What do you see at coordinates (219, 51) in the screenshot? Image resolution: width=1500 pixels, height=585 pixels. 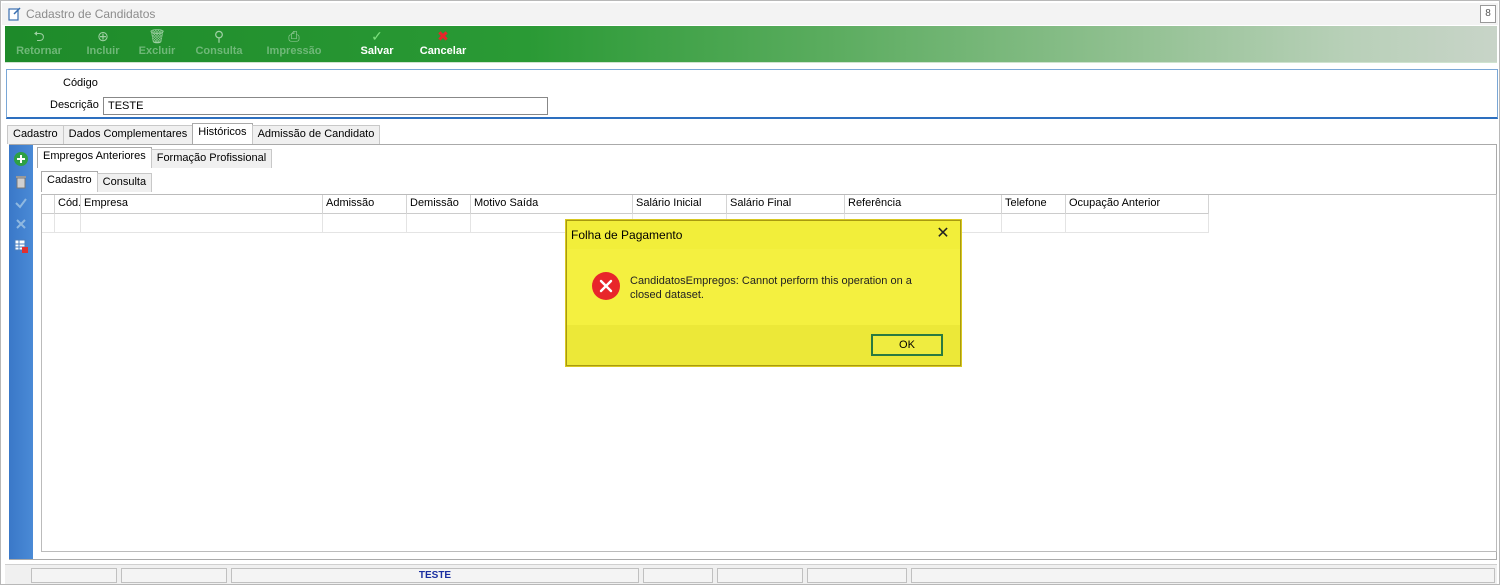 I see `consulta-label: Consulta` at bounding box center [219, 51].